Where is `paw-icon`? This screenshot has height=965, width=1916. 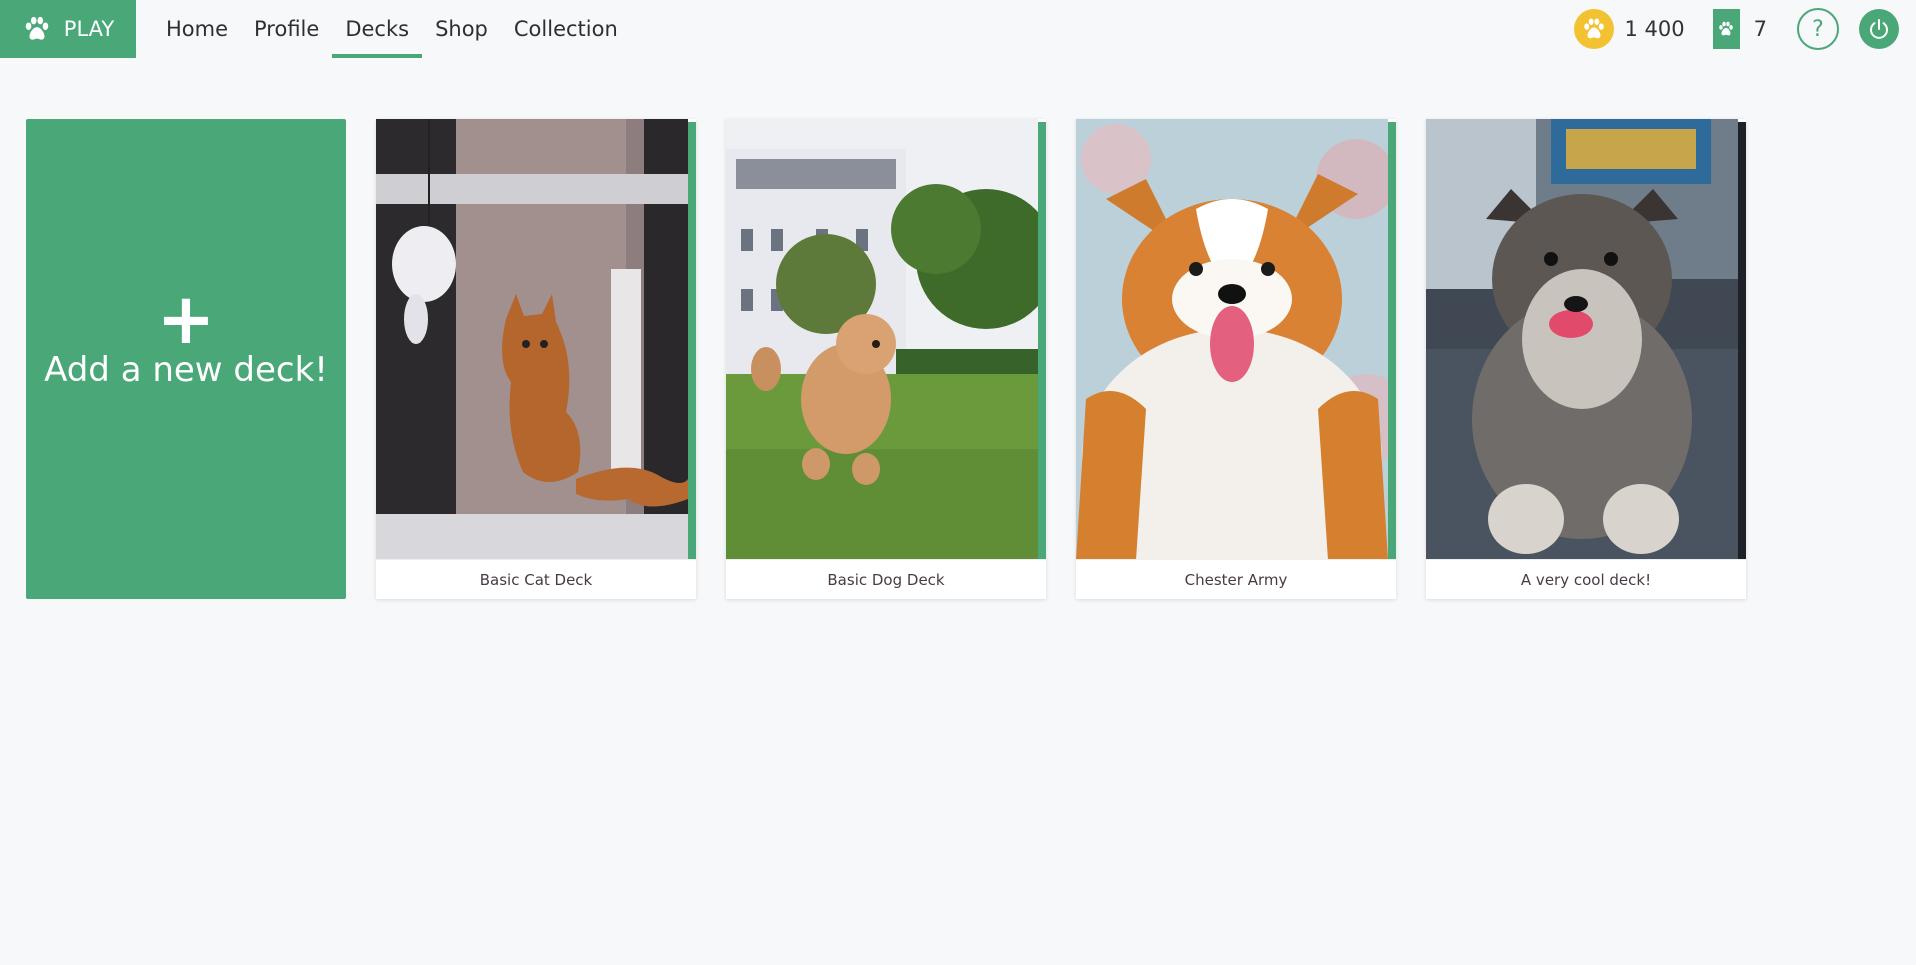
paw-icon is located at coordinates (37, 28).